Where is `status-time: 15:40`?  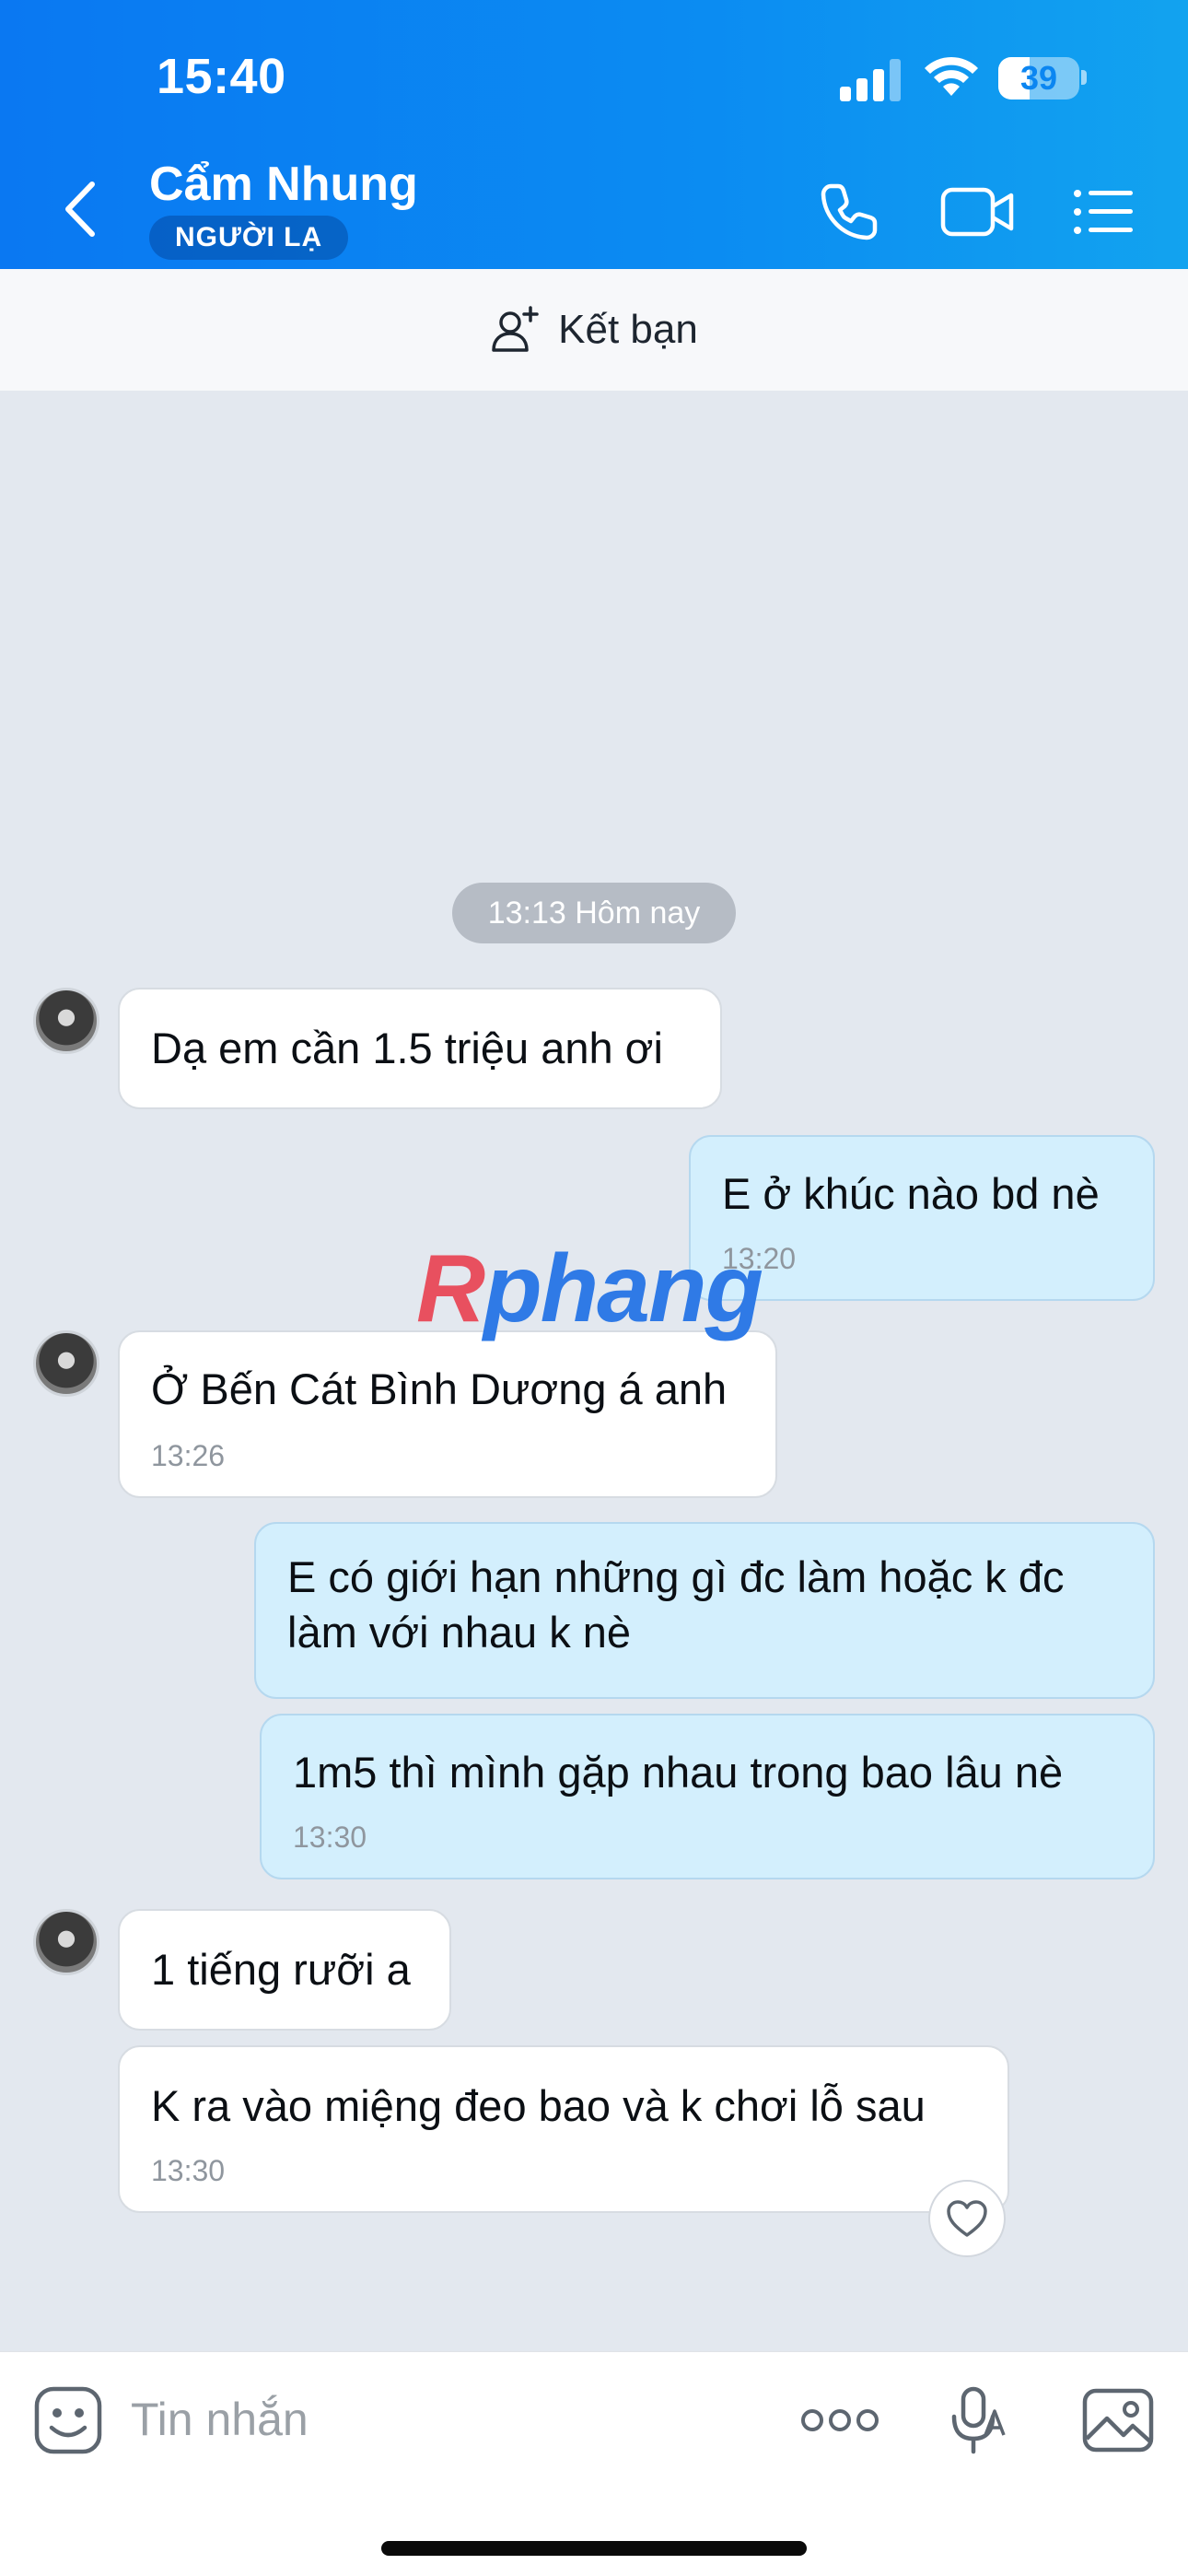 status-time: 15:40 is located at coordinates (221, 76).